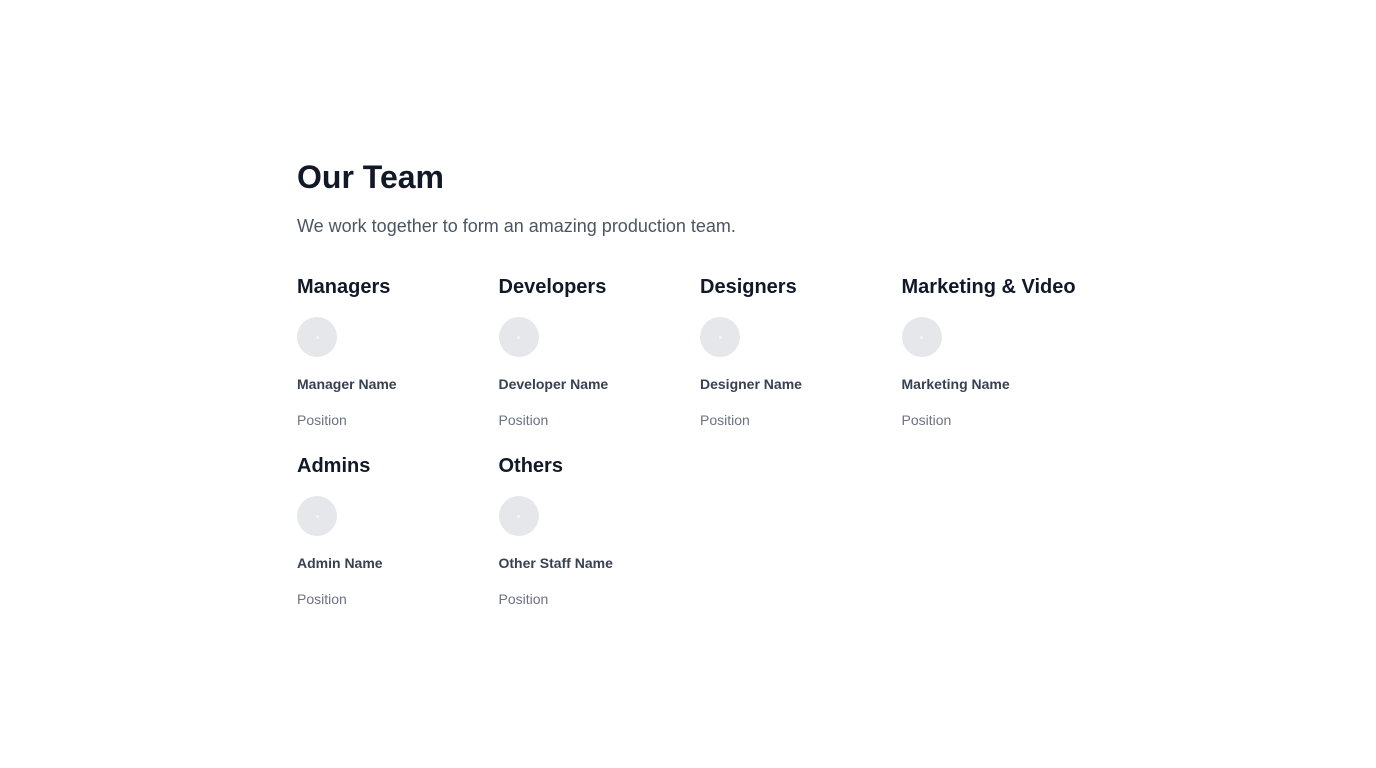  Describe the element at coordinates (398, 351) in the screenshot. I see `department-managers: Managers Manager Name Position` at that location.